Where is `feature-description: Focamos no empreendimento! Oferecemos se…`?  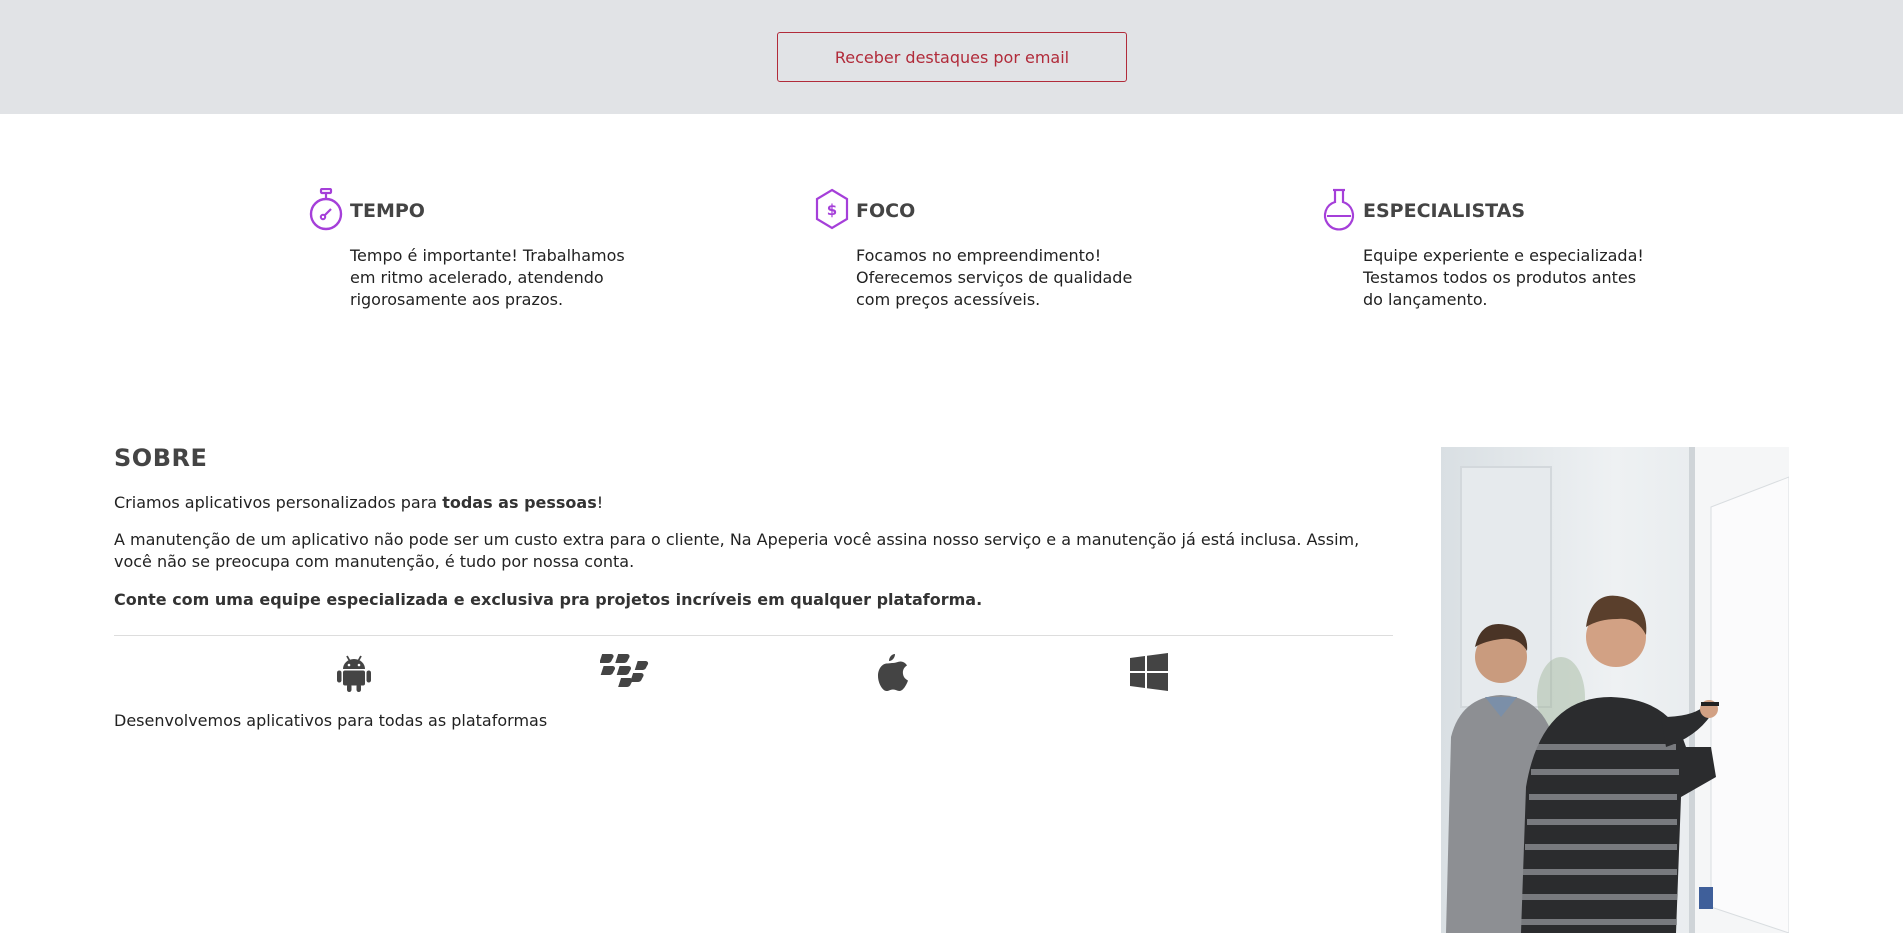
feature-description: Focamos no empreendimento! Oferecemos se… is located at coordinates (1001, 278).